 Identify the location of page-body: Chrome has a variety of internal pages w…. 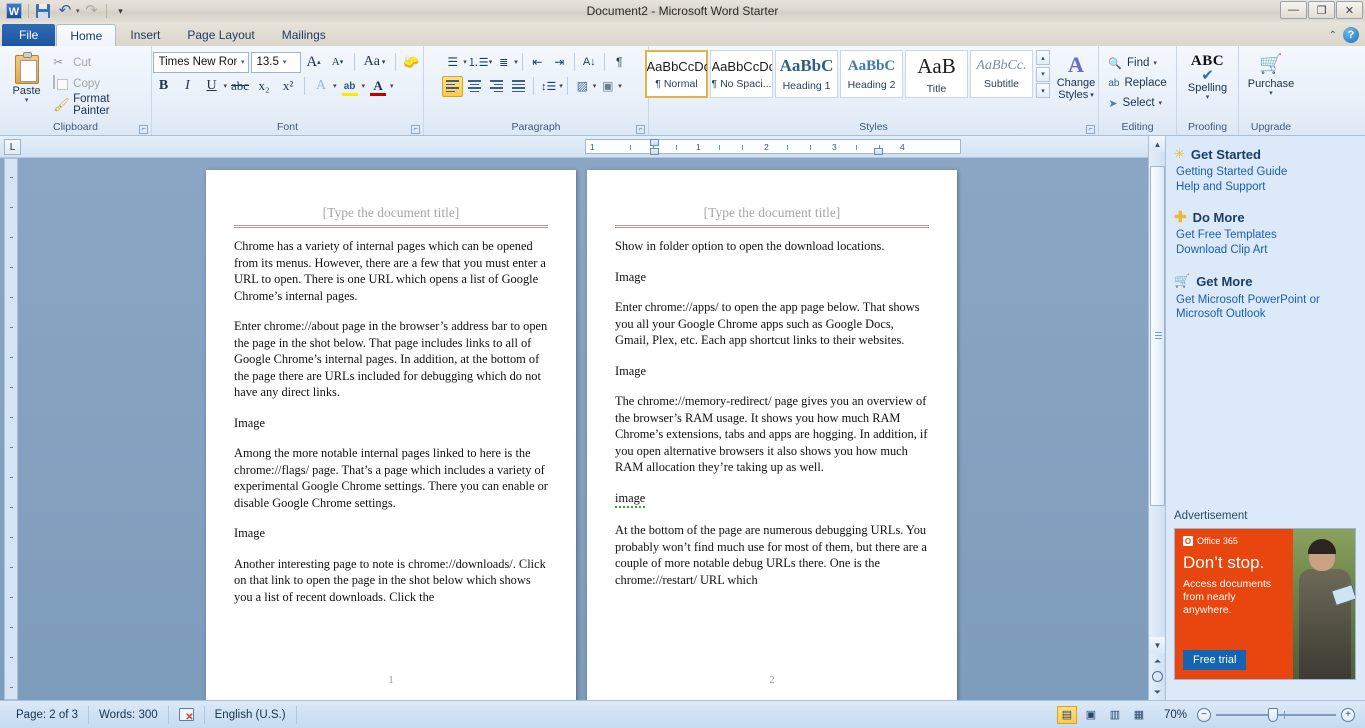
(391, 421).